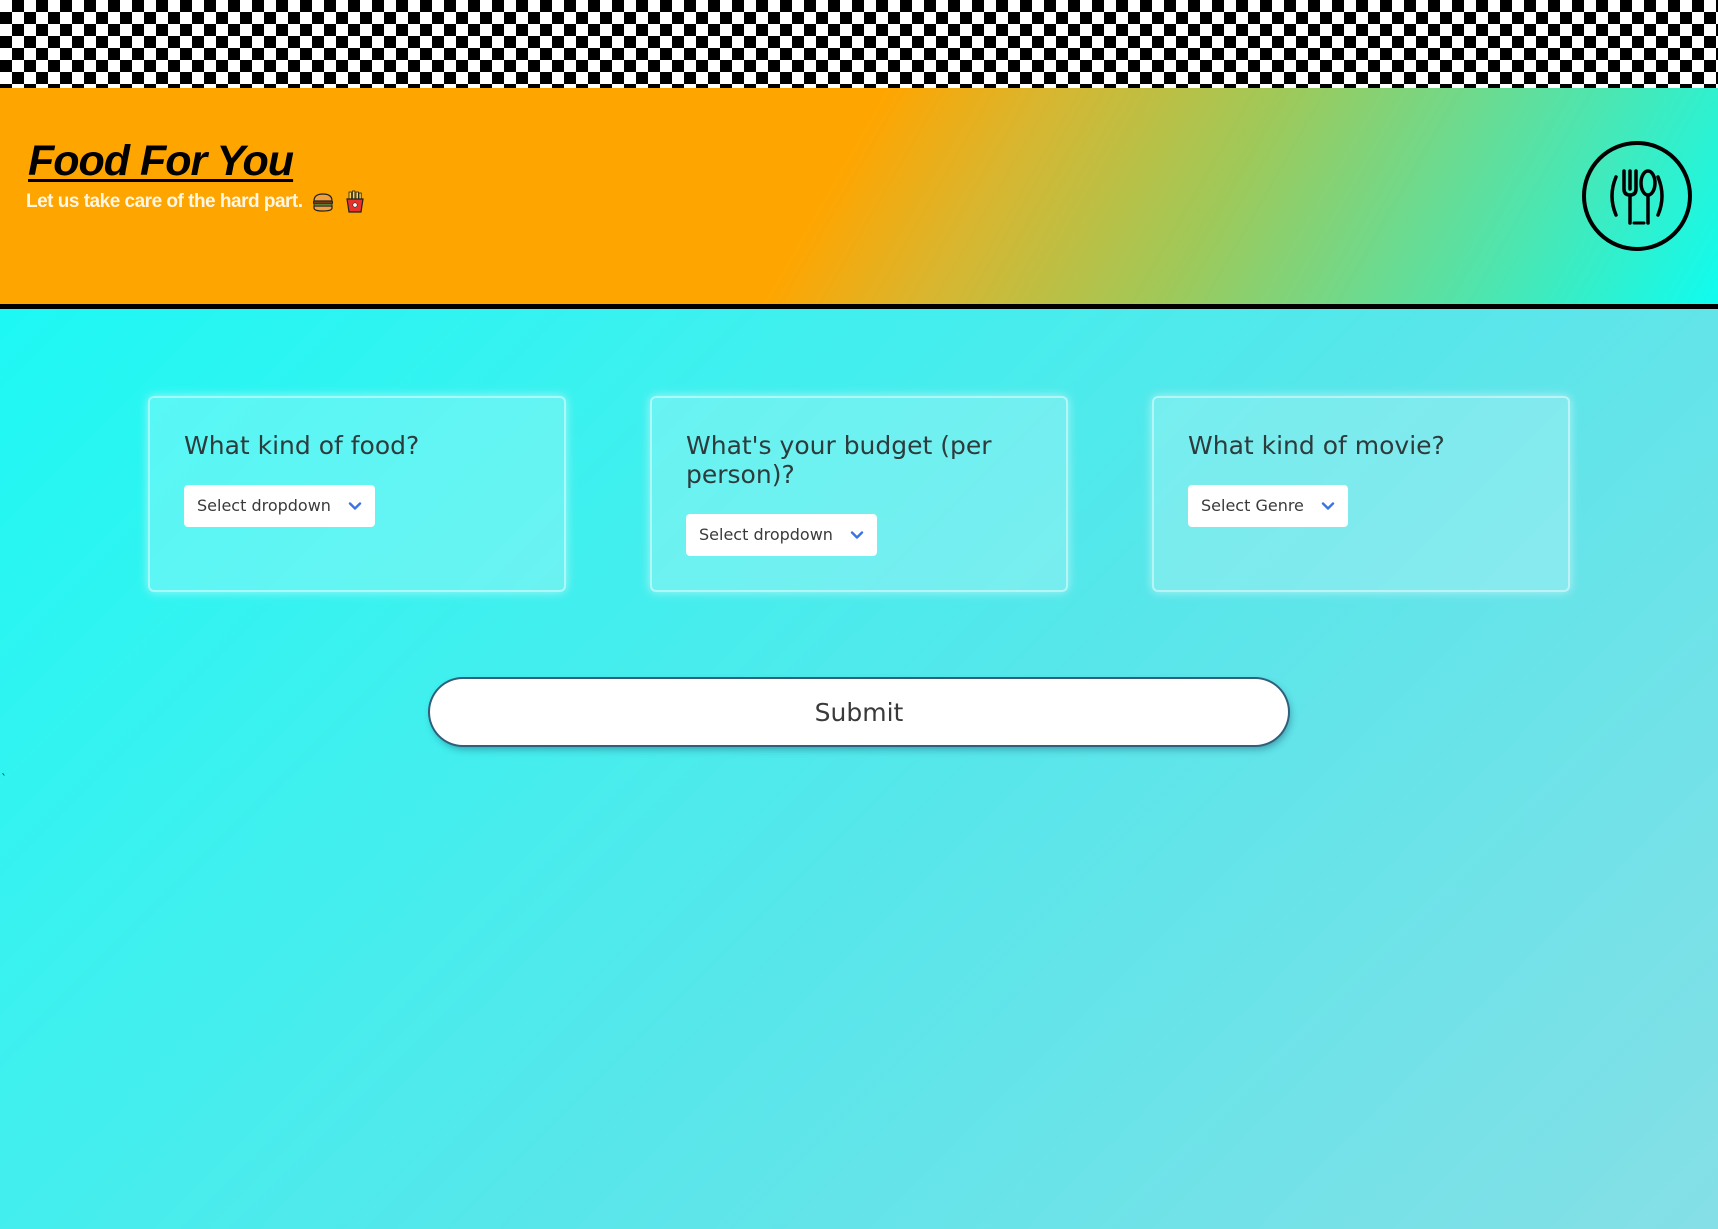 This screenshot has width=1718, height=1229. I want to click on movie-genre-select: Select Genre, so click(1268, 505).